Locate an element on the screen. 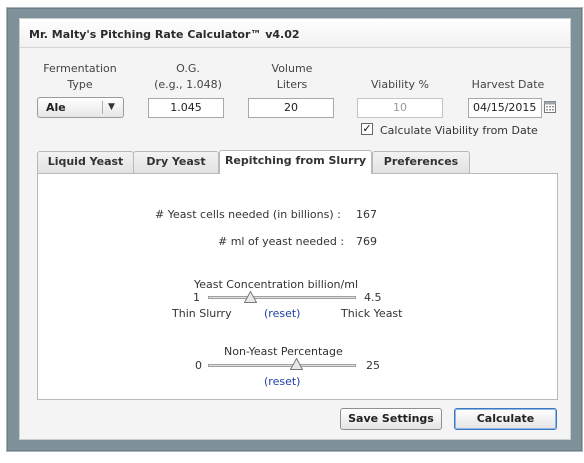 This screenshot has width=584, height=463. concentration-slider-thumb is located at coordinates (250, 297).